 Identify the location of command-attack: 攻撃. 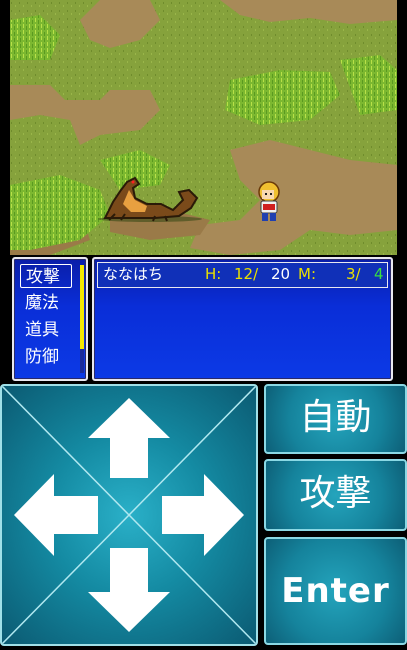
(46, 276).